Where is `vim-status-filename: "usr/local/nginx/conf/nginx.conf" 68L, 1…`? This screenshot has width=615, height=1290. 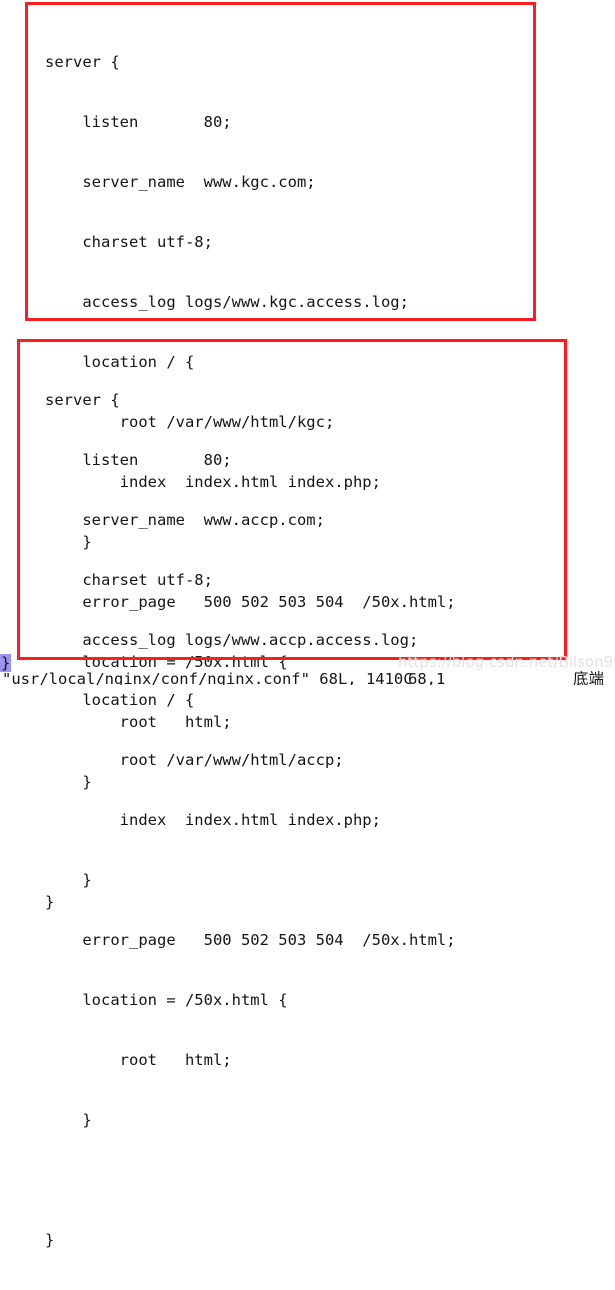
vim-status-filename: "usr/local/nginx/conf/nginx.conf" 68L, 1… is located at coordinates (207, 677).